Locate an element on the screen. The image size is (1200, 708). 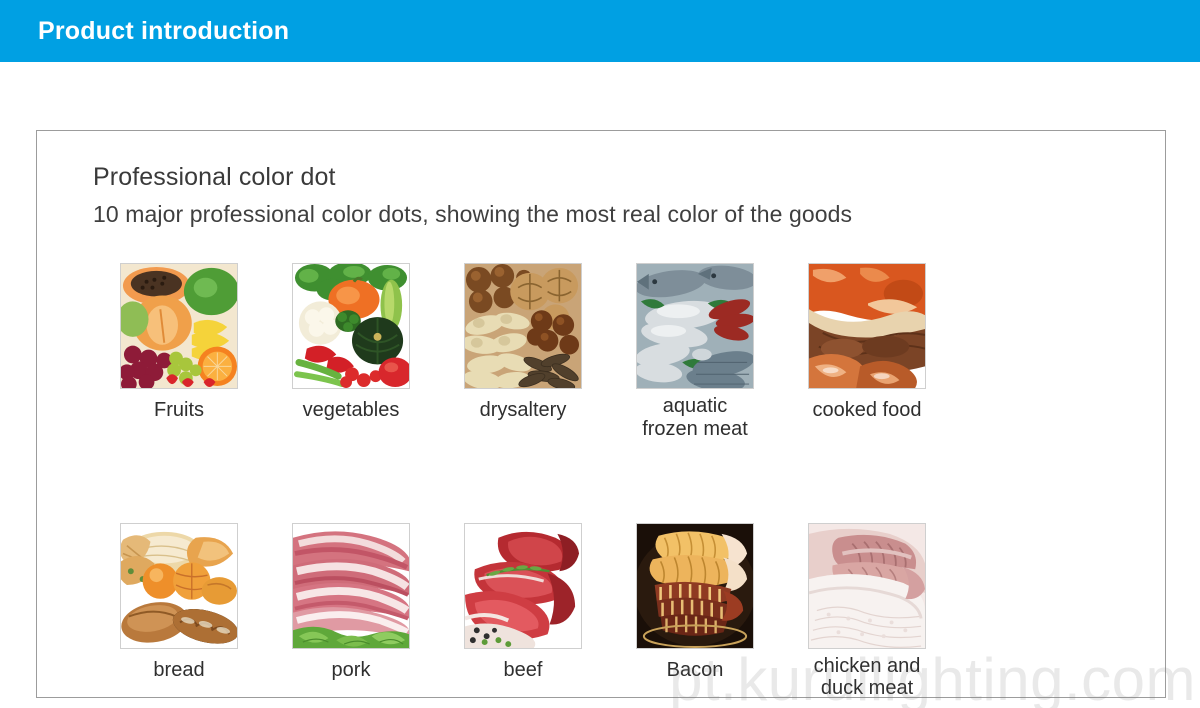
category-label: bread is located at coordinates (179, 669).